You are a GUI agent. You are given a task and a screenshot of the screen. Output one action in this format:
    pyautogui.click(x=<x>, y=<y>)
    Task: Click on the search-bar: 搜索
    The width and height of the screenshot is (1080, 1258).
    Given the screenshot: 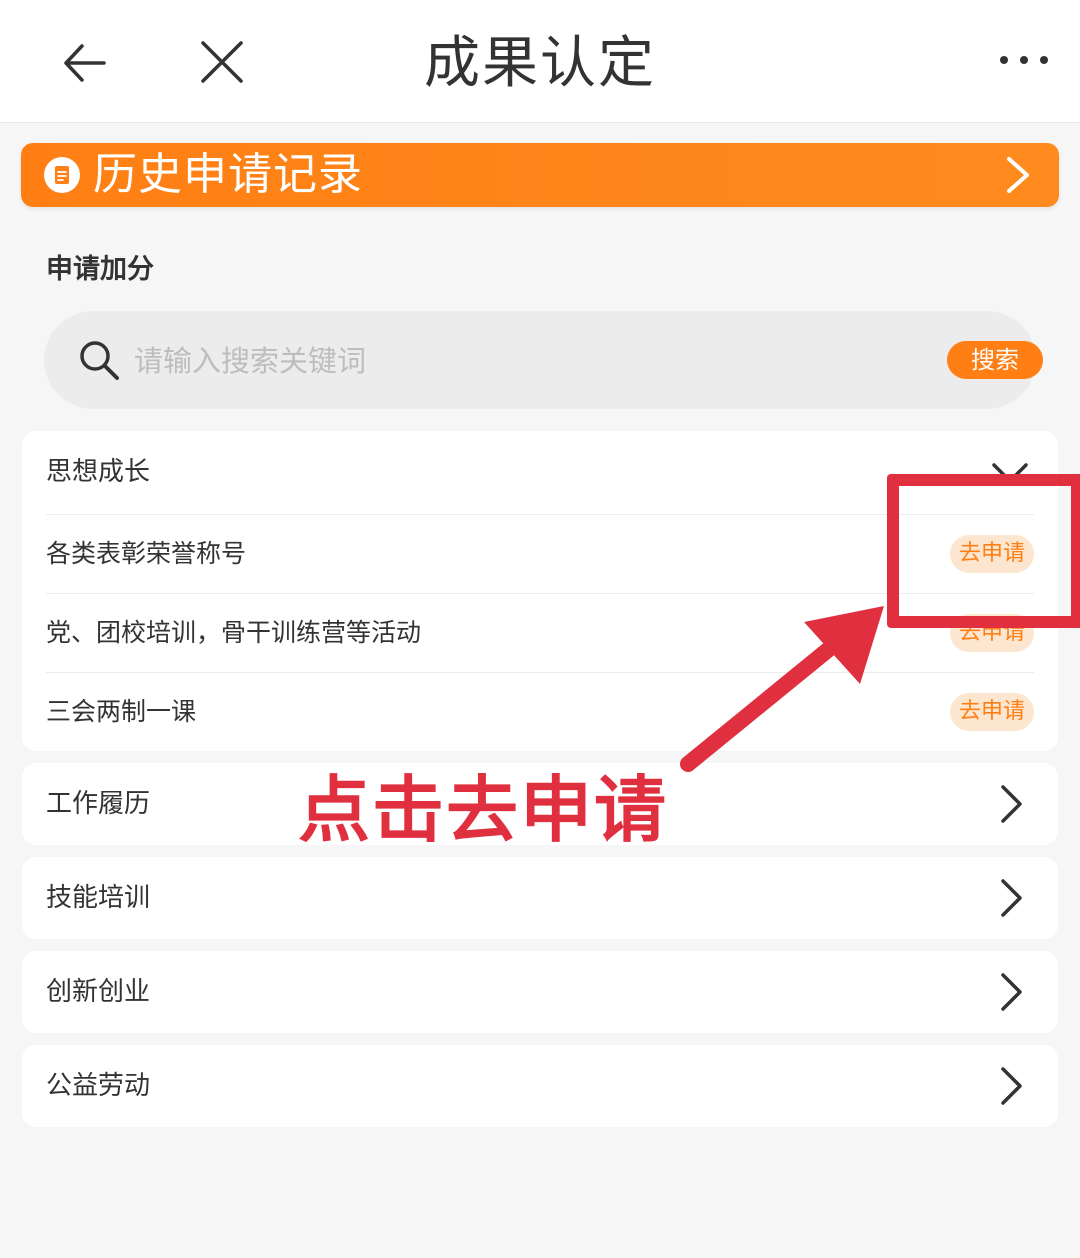 What is the action you would take?
    pyautogui.click(x=543, y=360)
    